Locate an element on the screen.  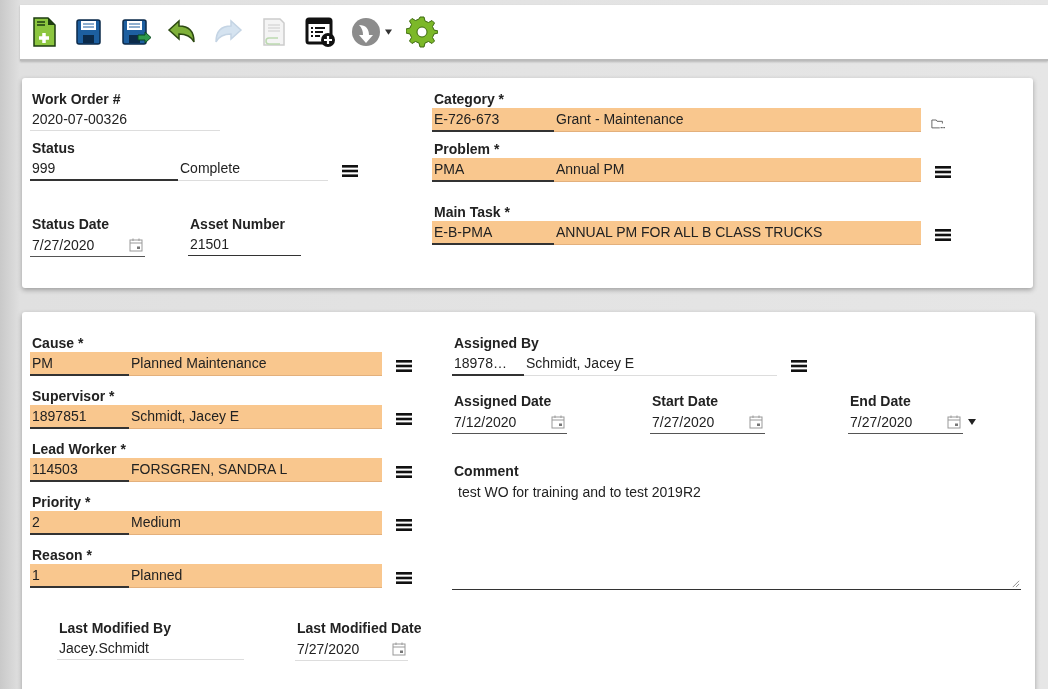
lookup-field: 1 Planned is located at coordinates (206, 576).